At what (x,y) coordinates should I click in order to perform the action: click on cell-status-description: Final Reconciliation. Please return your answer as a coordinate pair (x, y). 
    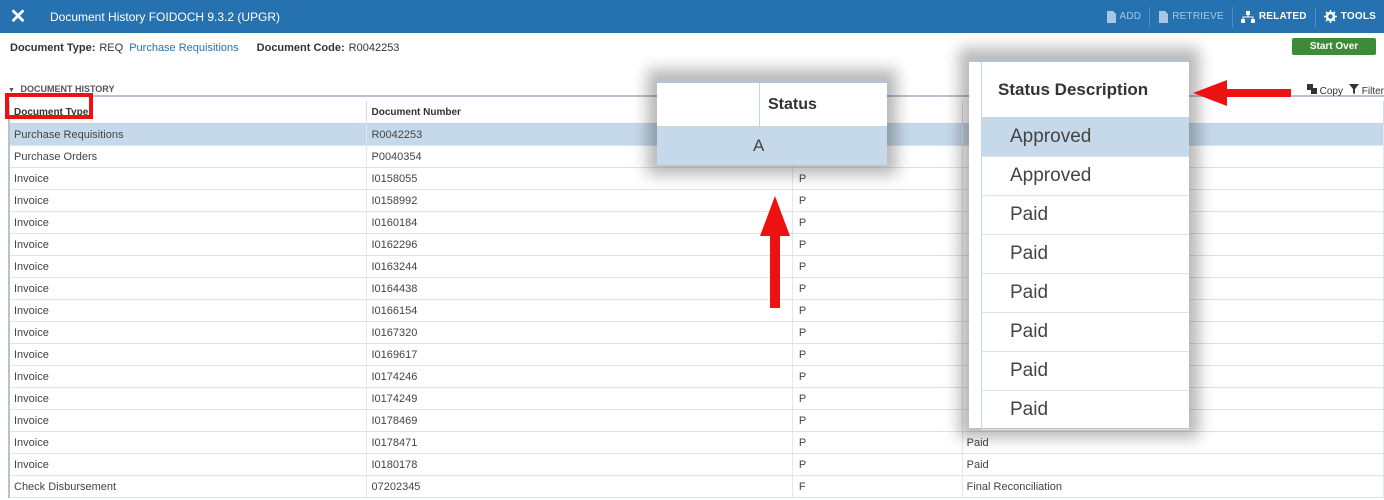
    Looking at the image, I should click on (1173, 486).